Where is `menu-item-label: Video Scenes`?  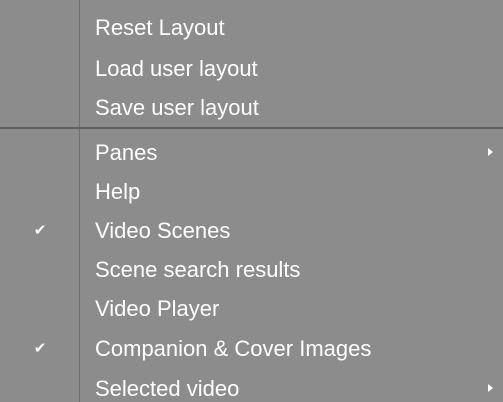
menu-item-label: Video Scenes is located at coordinates (163, 230).